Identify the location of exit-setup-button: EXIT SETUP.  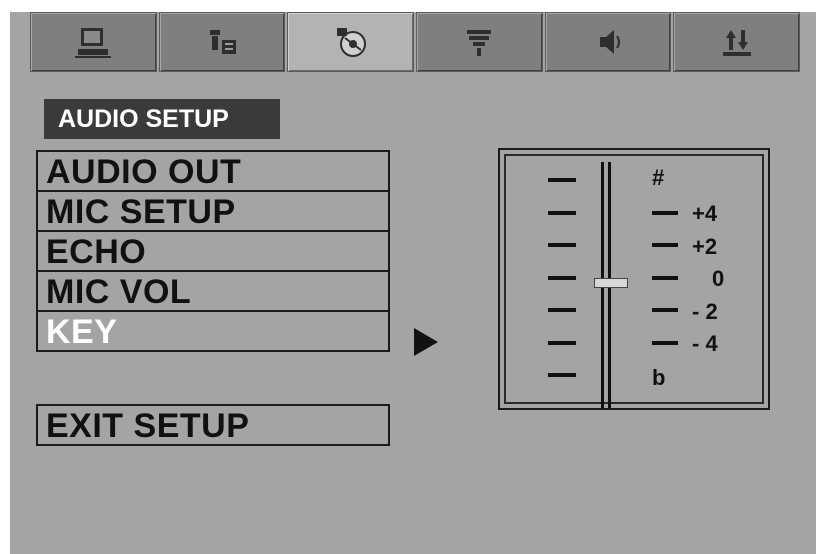
(213, 425).